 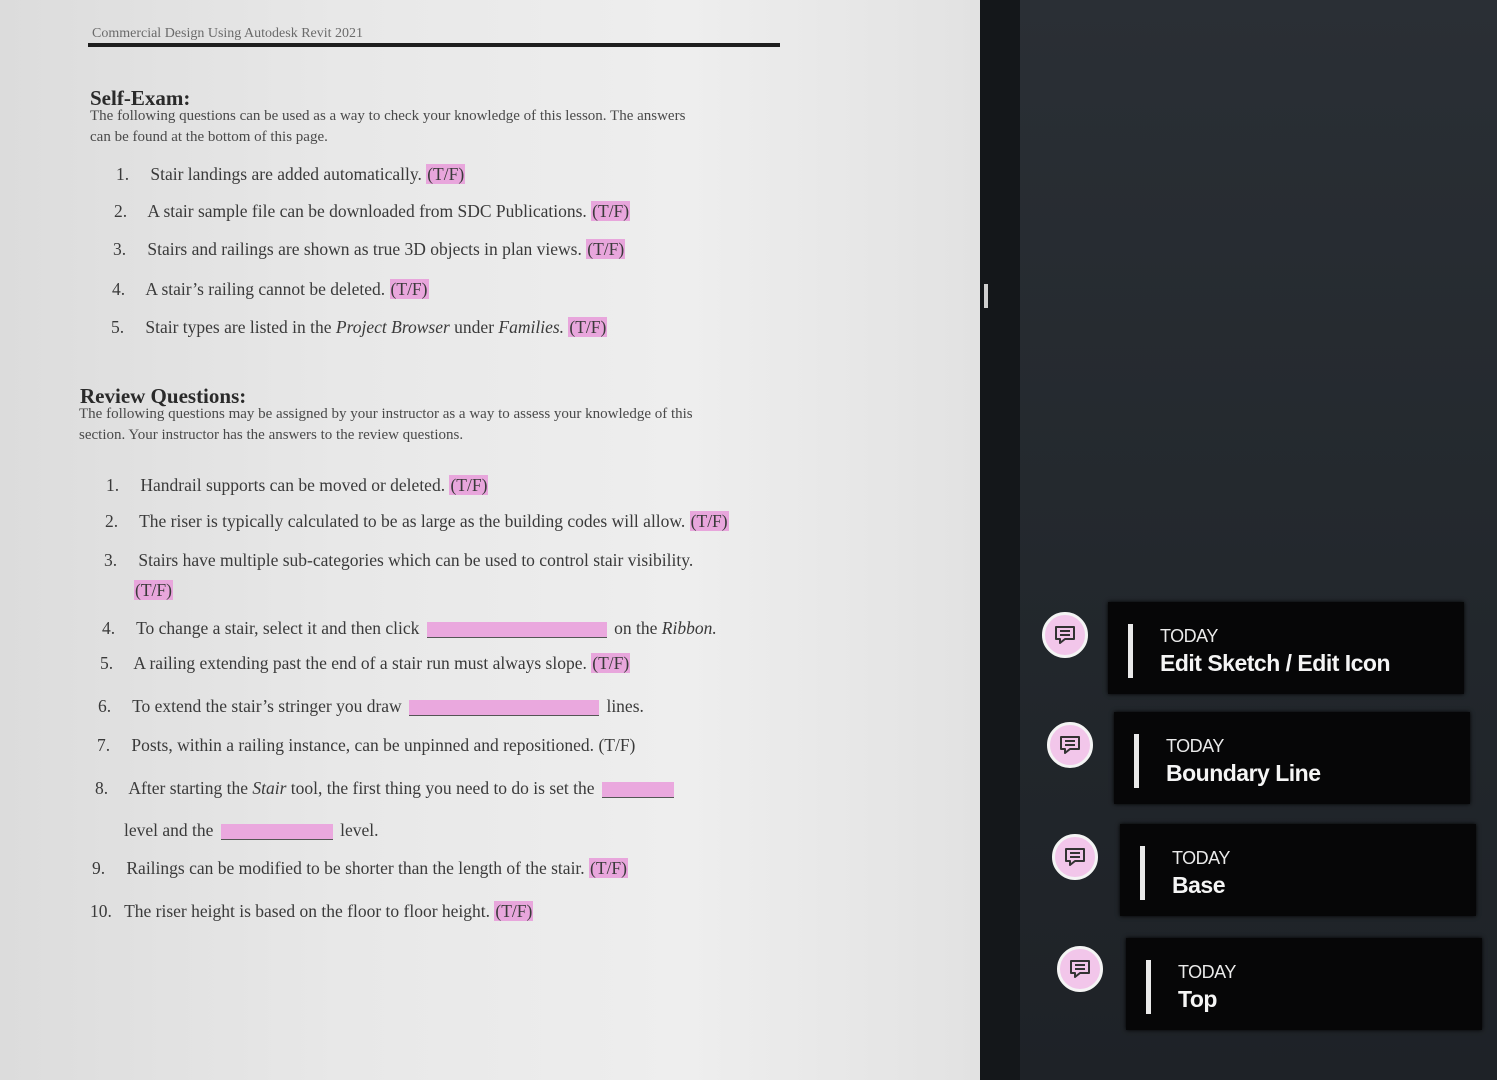 I want to click on note-title: Boundary Line, so click(x=1243, y=773).